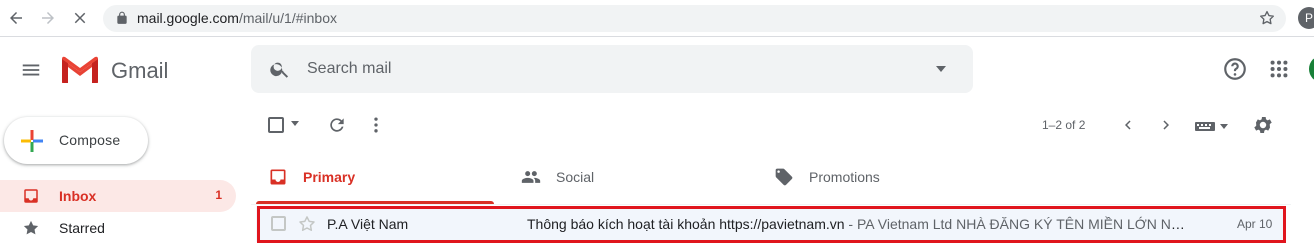 This screenshot has height=248, width=1314. I want to click on tab-primary: Primary, so click(376, 180).